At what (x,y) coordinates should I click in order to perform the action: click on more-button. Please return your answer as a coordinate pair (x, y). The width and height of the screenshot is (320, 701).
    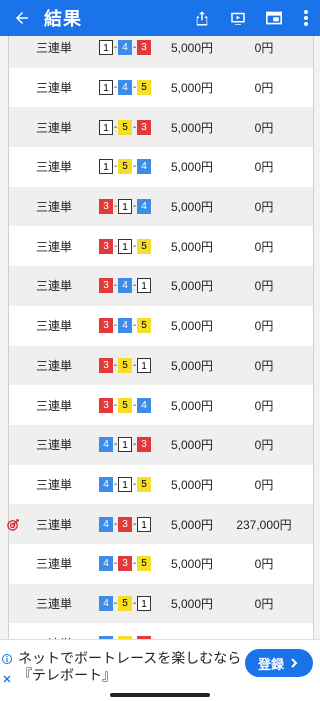
    Looking at the image, I should click on (306, 18).